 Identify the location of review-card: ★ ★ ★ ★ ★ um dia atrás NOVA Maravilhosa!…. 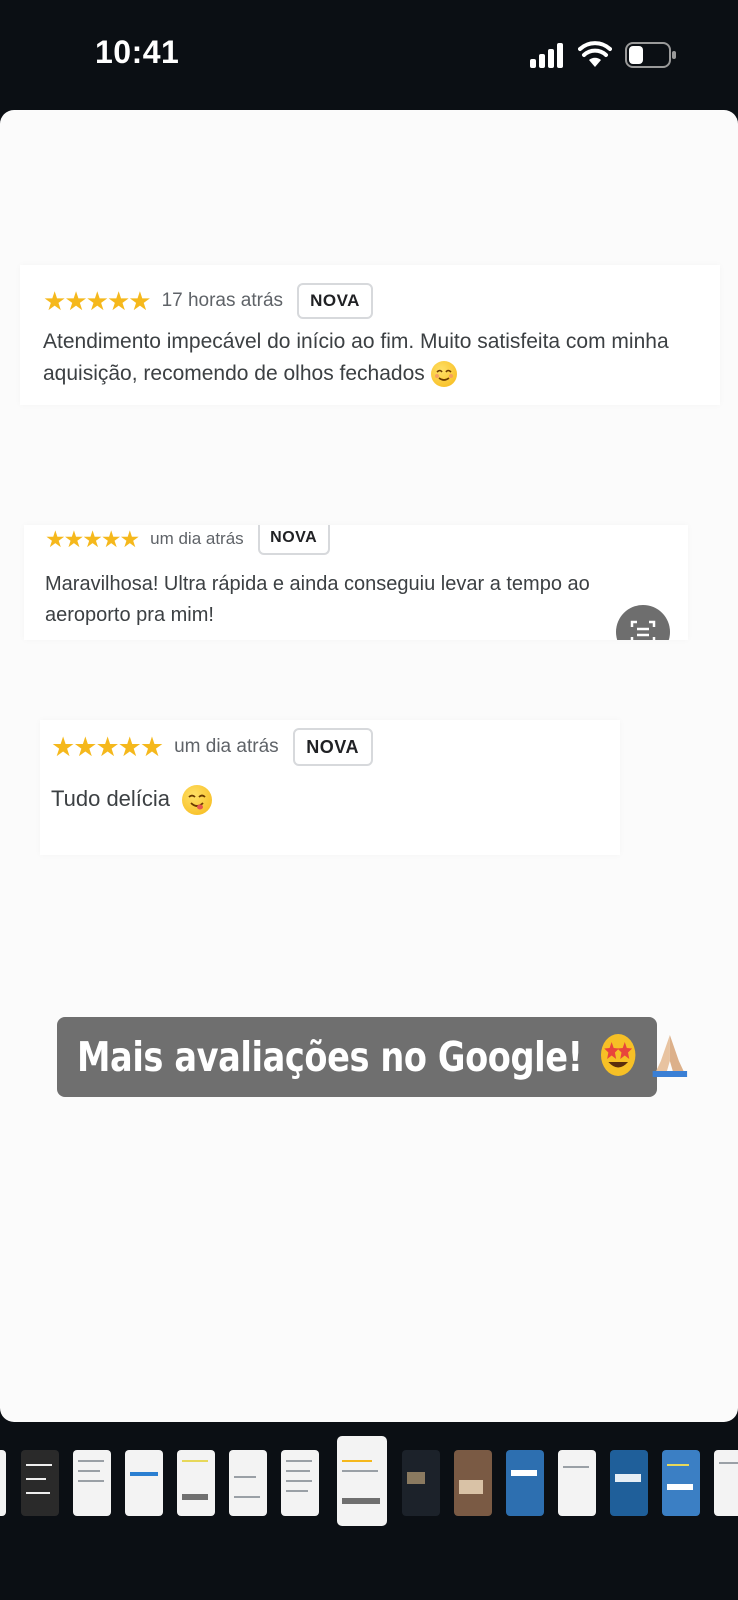
(356, 582).